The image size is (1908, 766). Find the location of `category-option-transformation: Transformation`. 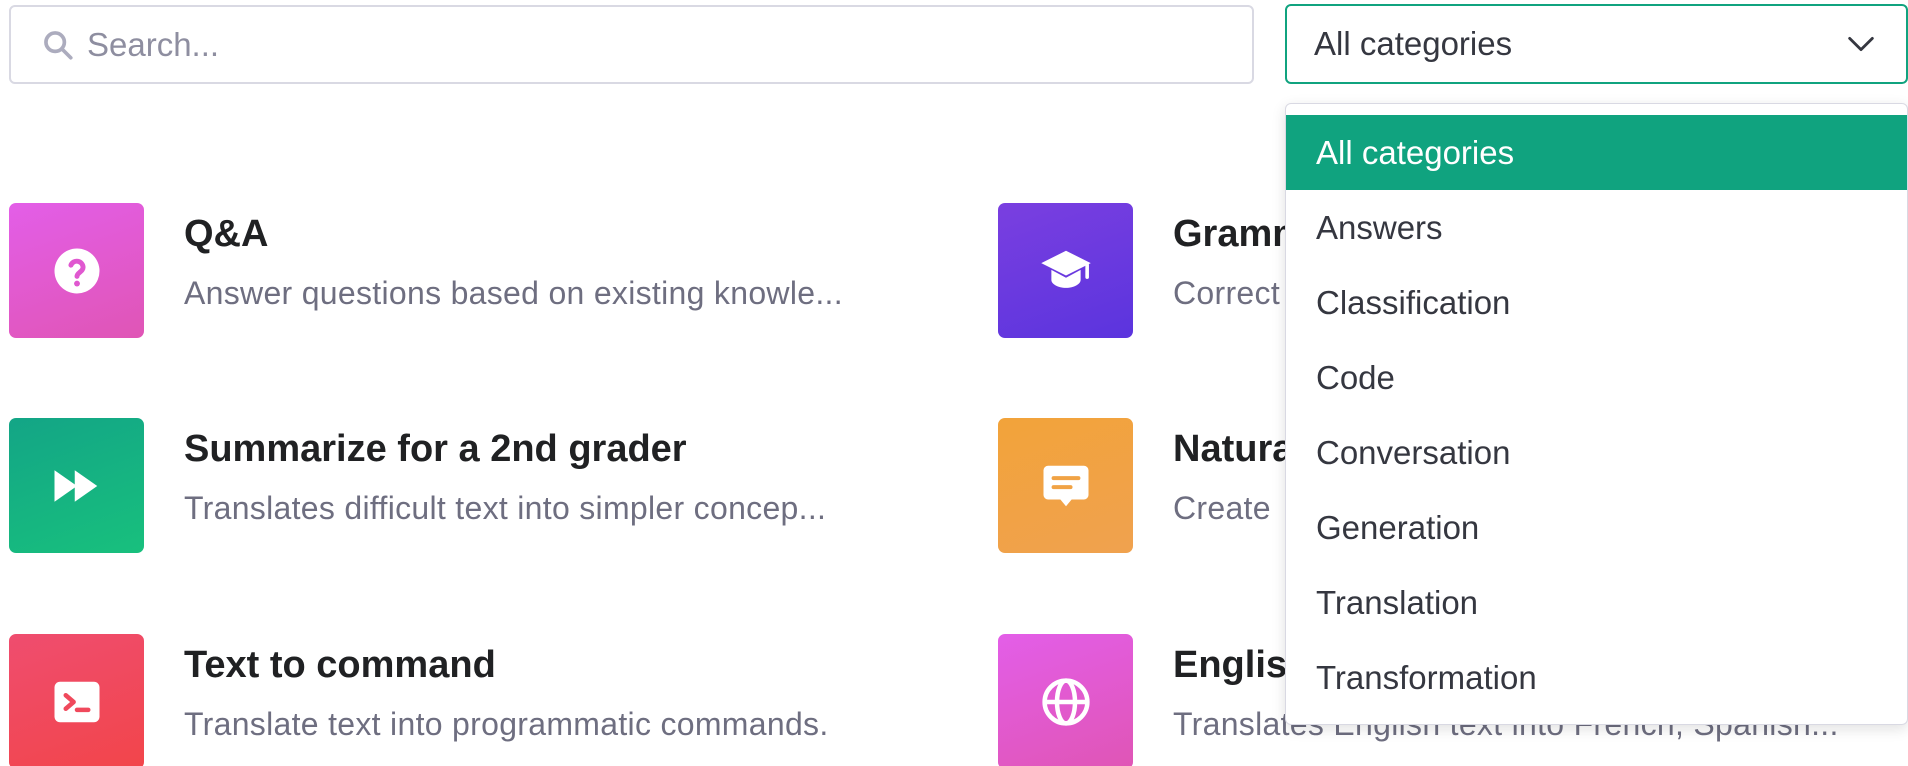

category-option-transformation: Transformation is located at coordinates (1596, 677).